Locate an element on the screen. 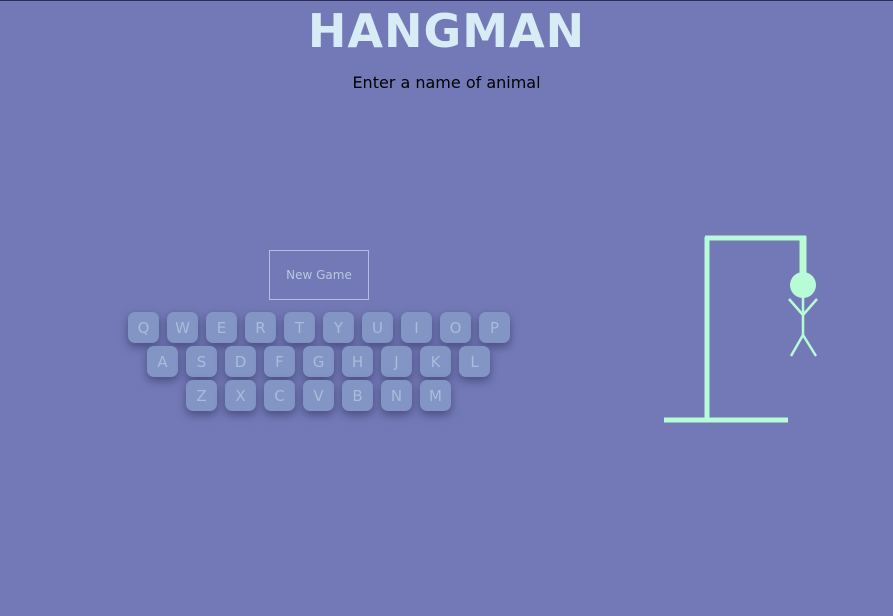  key-m: M is located at coordinates (435, 395).